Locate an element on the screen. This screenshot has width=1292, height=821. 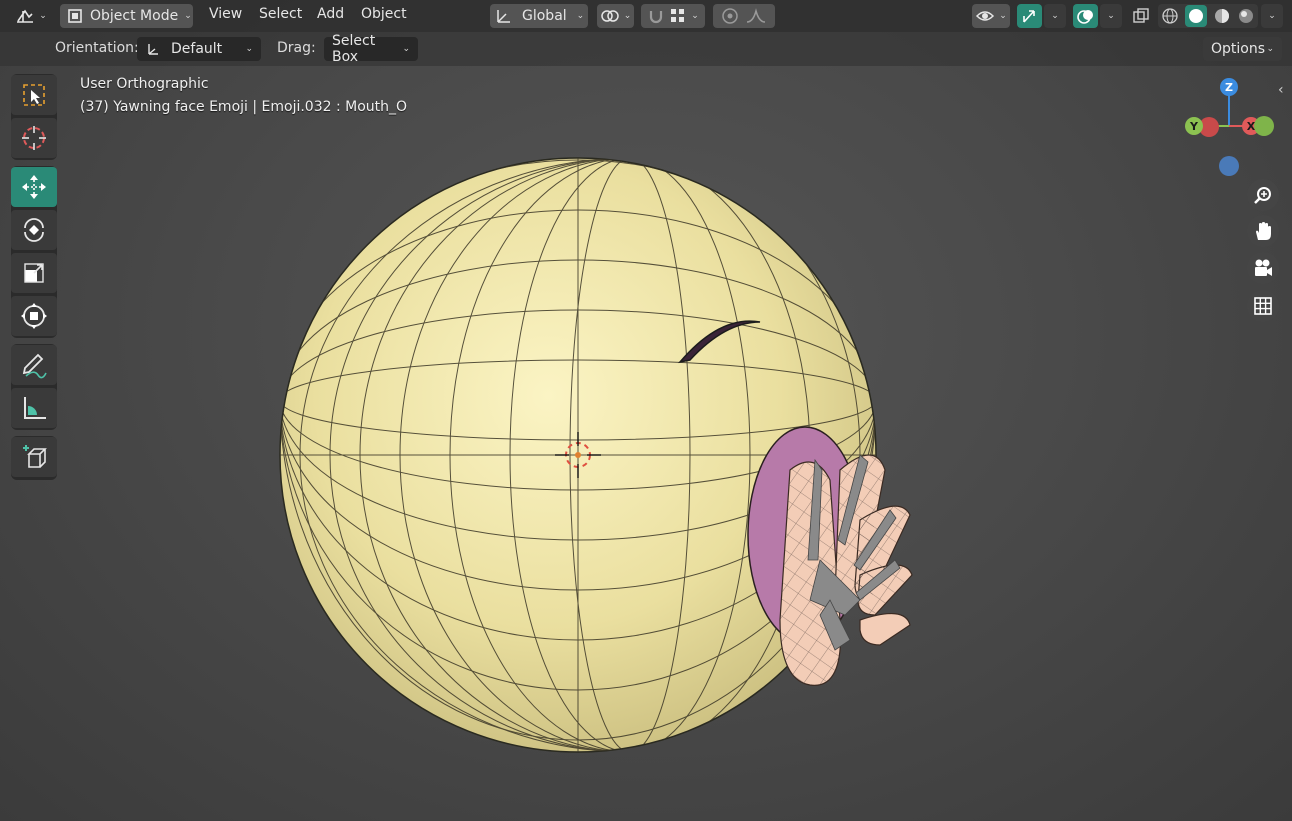
tool-cursor is located at coordinates (34, 138).